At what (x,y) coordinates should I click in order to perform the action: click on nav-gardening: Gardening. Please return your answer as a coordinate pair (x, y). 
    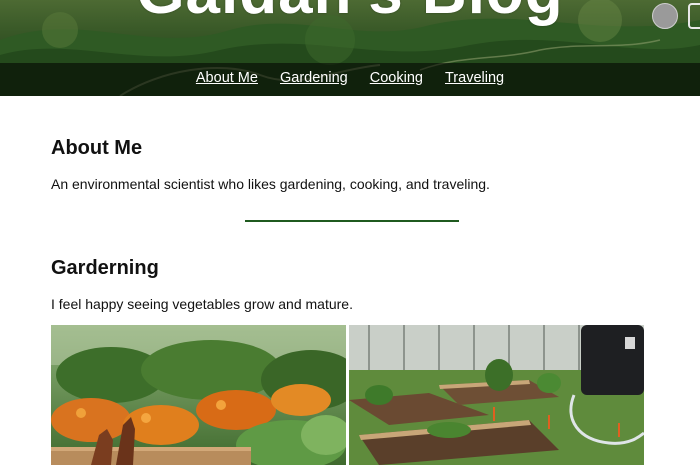
    Looking at the image, I should click on (314, 78).